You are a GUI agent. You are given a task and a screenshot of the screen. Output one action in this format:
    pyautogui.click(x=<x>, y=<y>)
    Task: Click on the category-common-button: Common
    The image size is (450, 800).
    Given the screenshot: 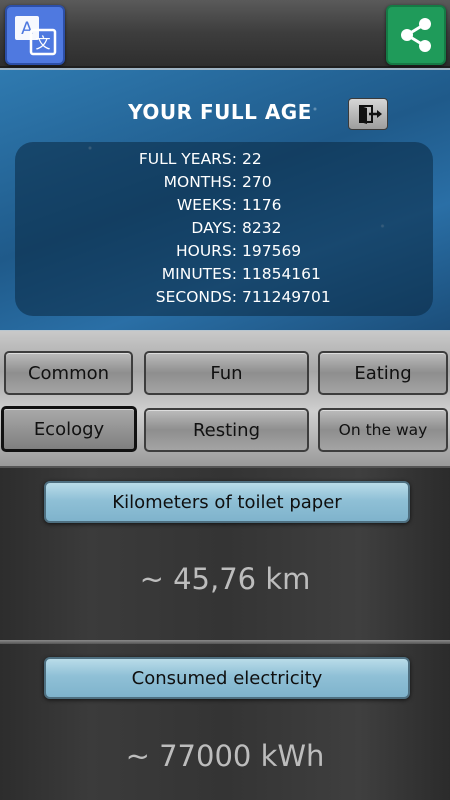 What is the action you would take?
    pyautogui.click(x=68, y=373)
    